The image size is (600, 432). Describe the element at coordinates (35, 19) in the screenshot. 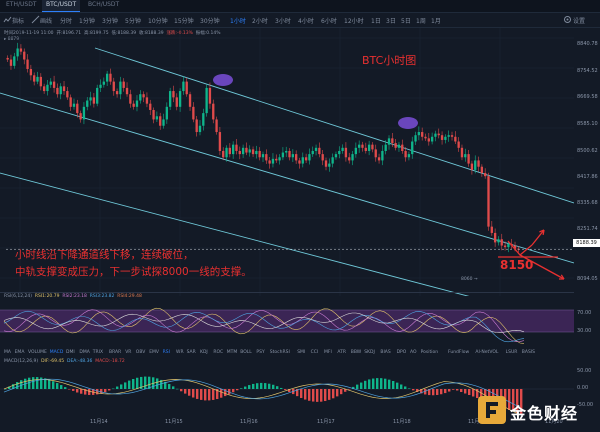

I see `draw-icon` at that location.